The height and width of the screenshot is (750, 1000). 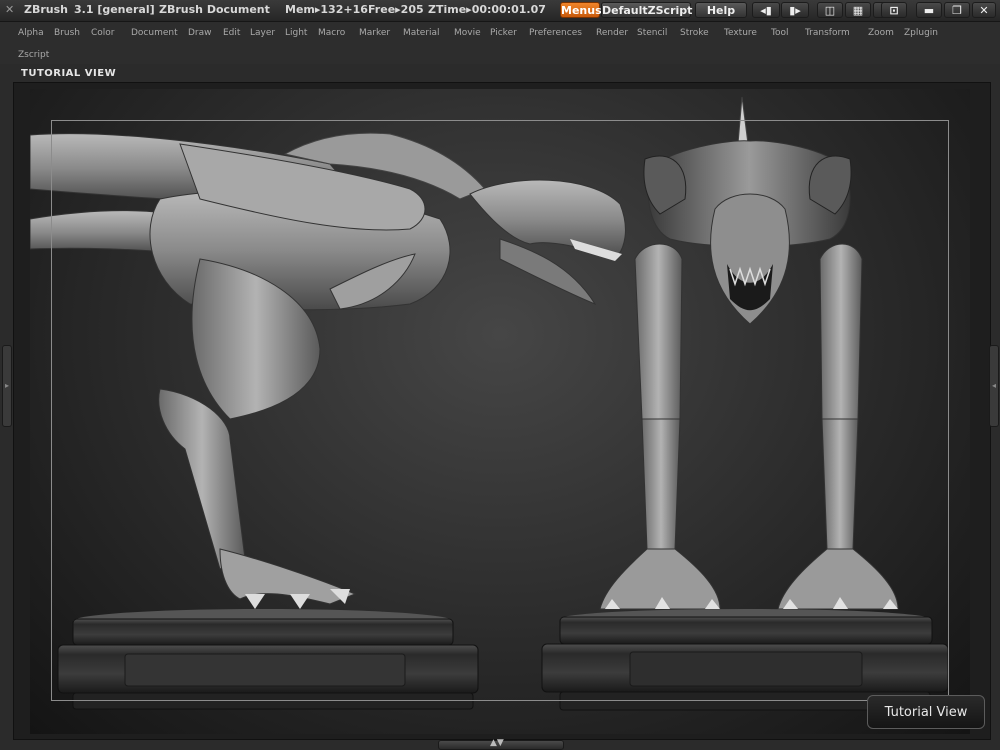 I want to click on menu-preferences: Preferences, so click(x=555, y=33).